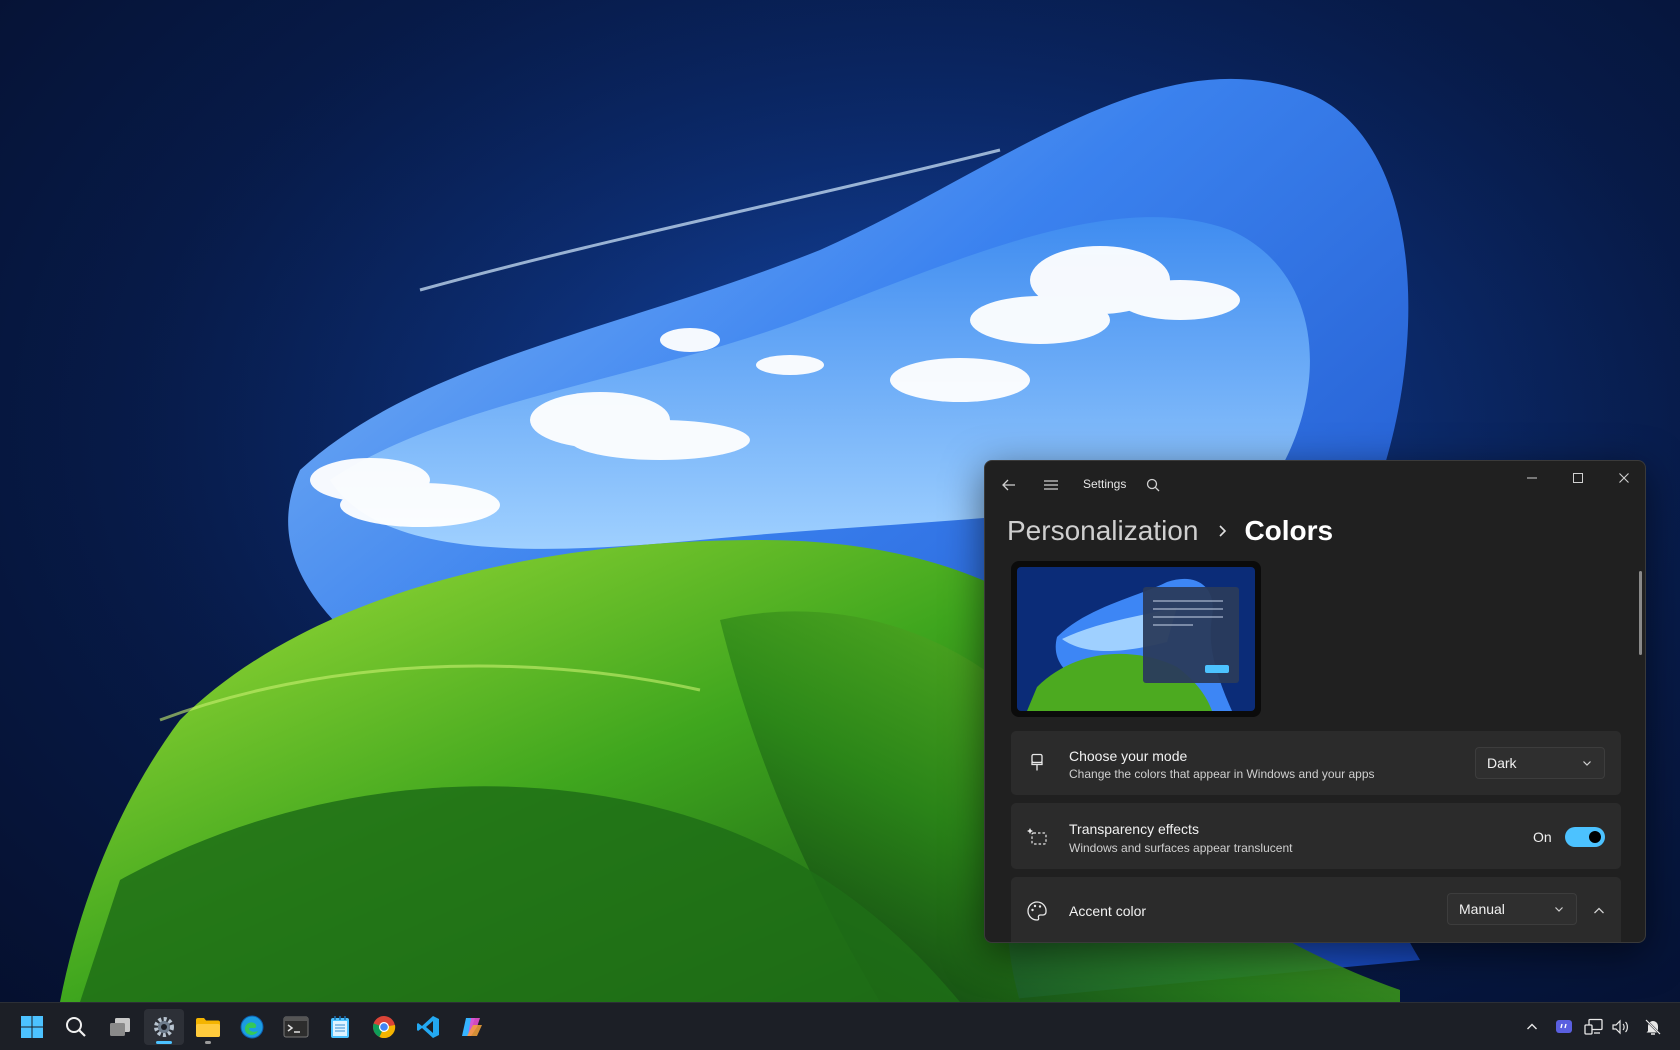 This screenshot has height=1050, width=1680. I want to click on running-indicator, so click(208, 1042).